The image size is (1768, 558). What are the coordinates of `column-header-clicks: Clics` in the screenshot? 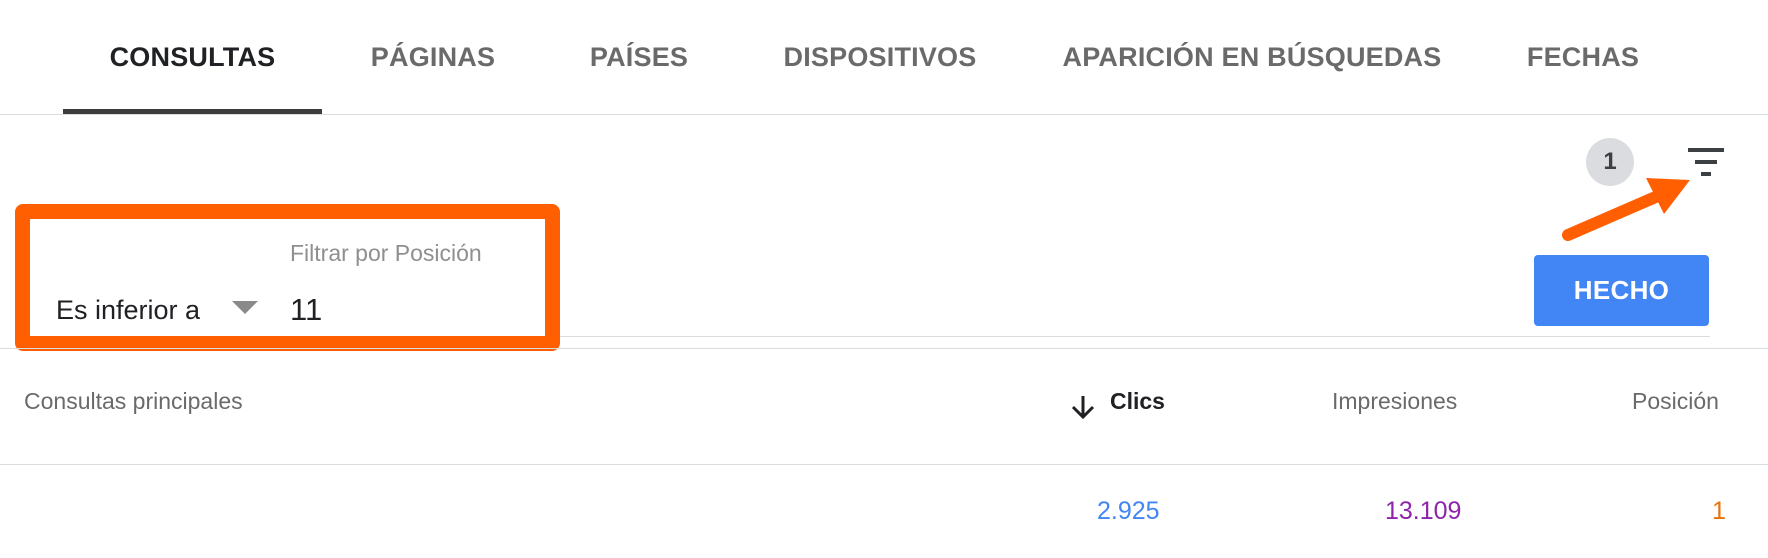 It's located at (1137, 401).